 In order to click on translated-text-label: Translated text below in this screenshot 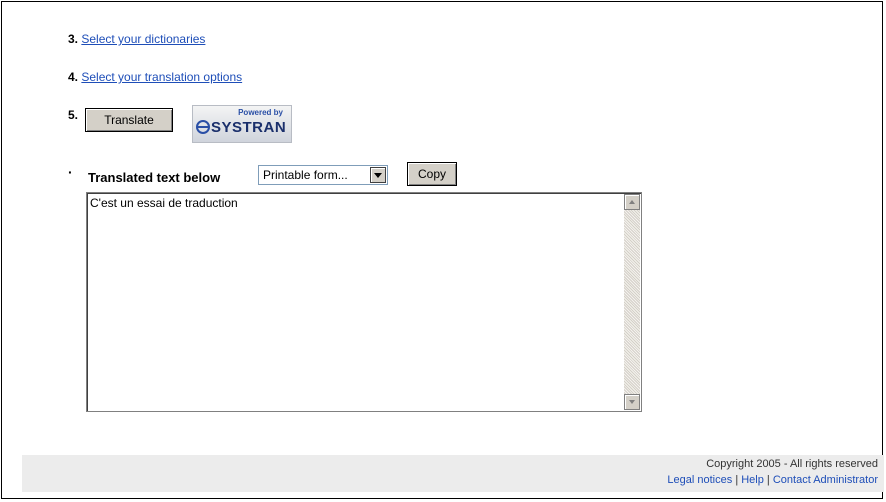, I will do `click(154, 177)`.